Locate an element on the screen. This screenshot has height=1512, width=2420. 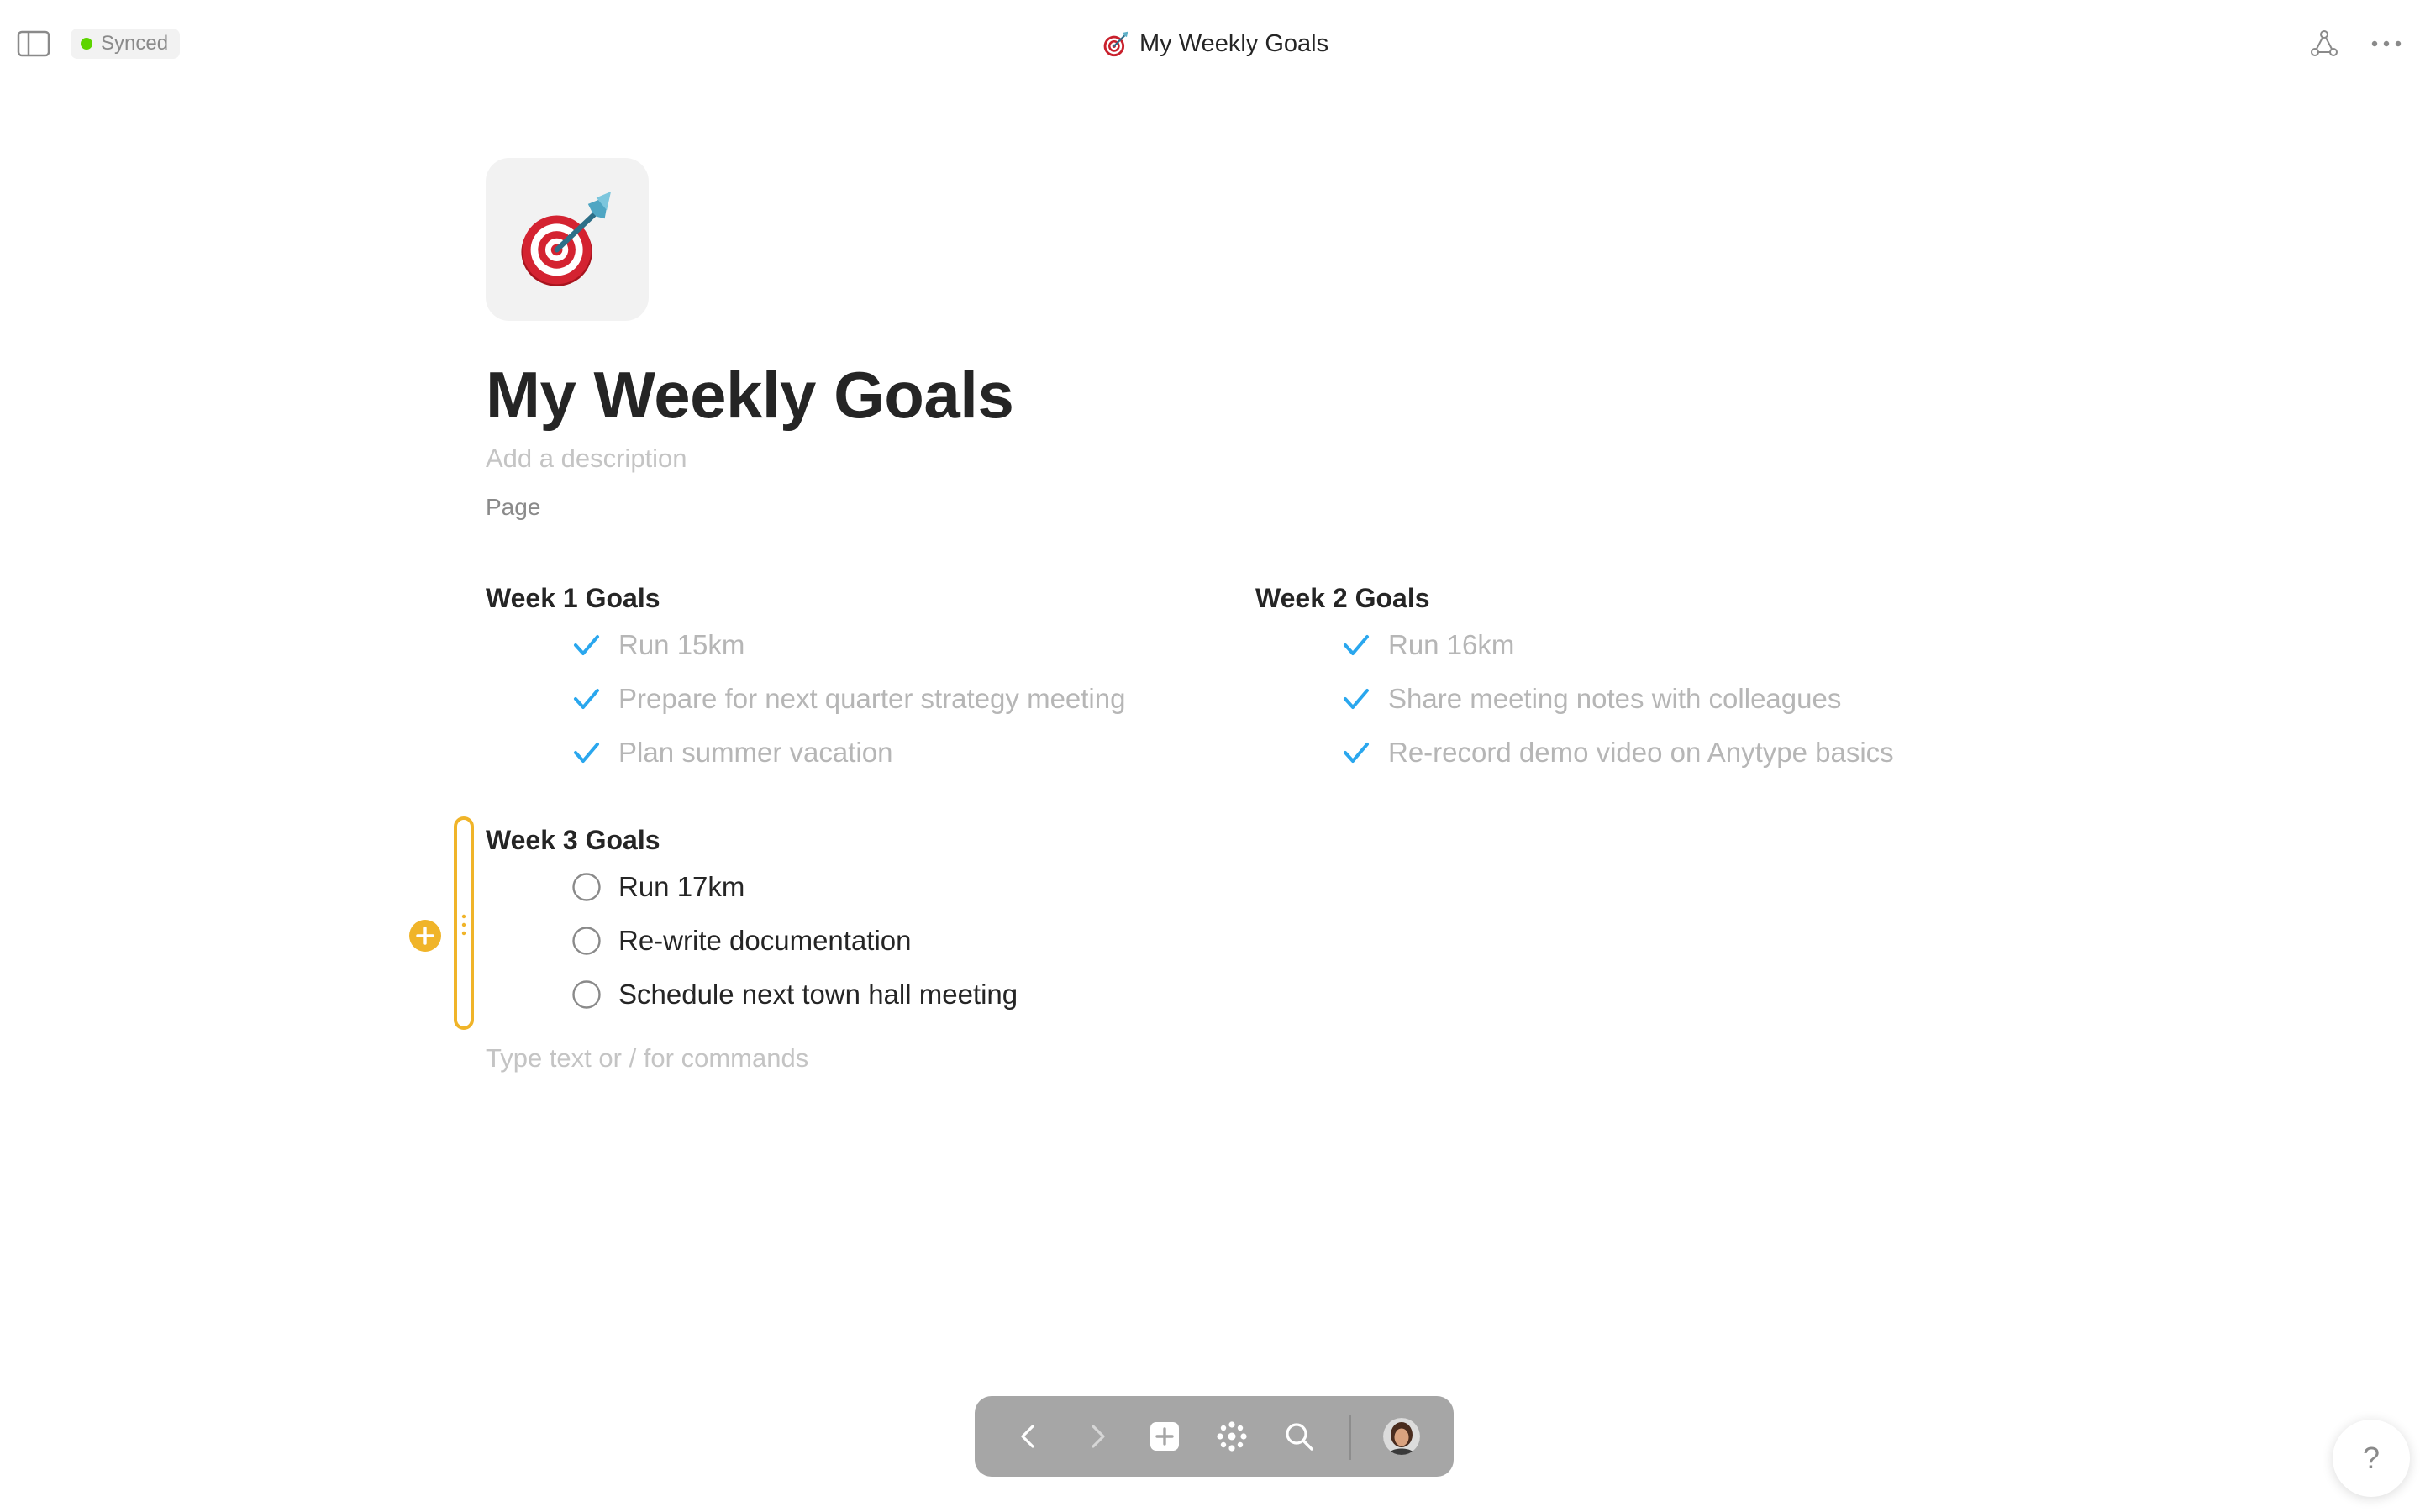
task-item: Share meeting notes with colleagues is located at coordinates (1633, 699).